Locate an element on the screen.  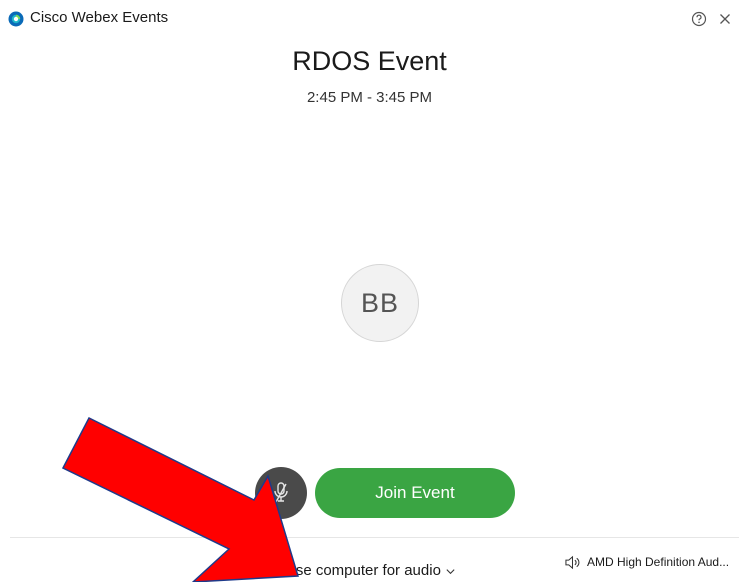
mute-button is located at coordinates (281, 493).